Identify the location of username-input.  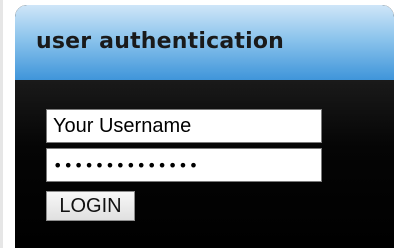
(184, 126).